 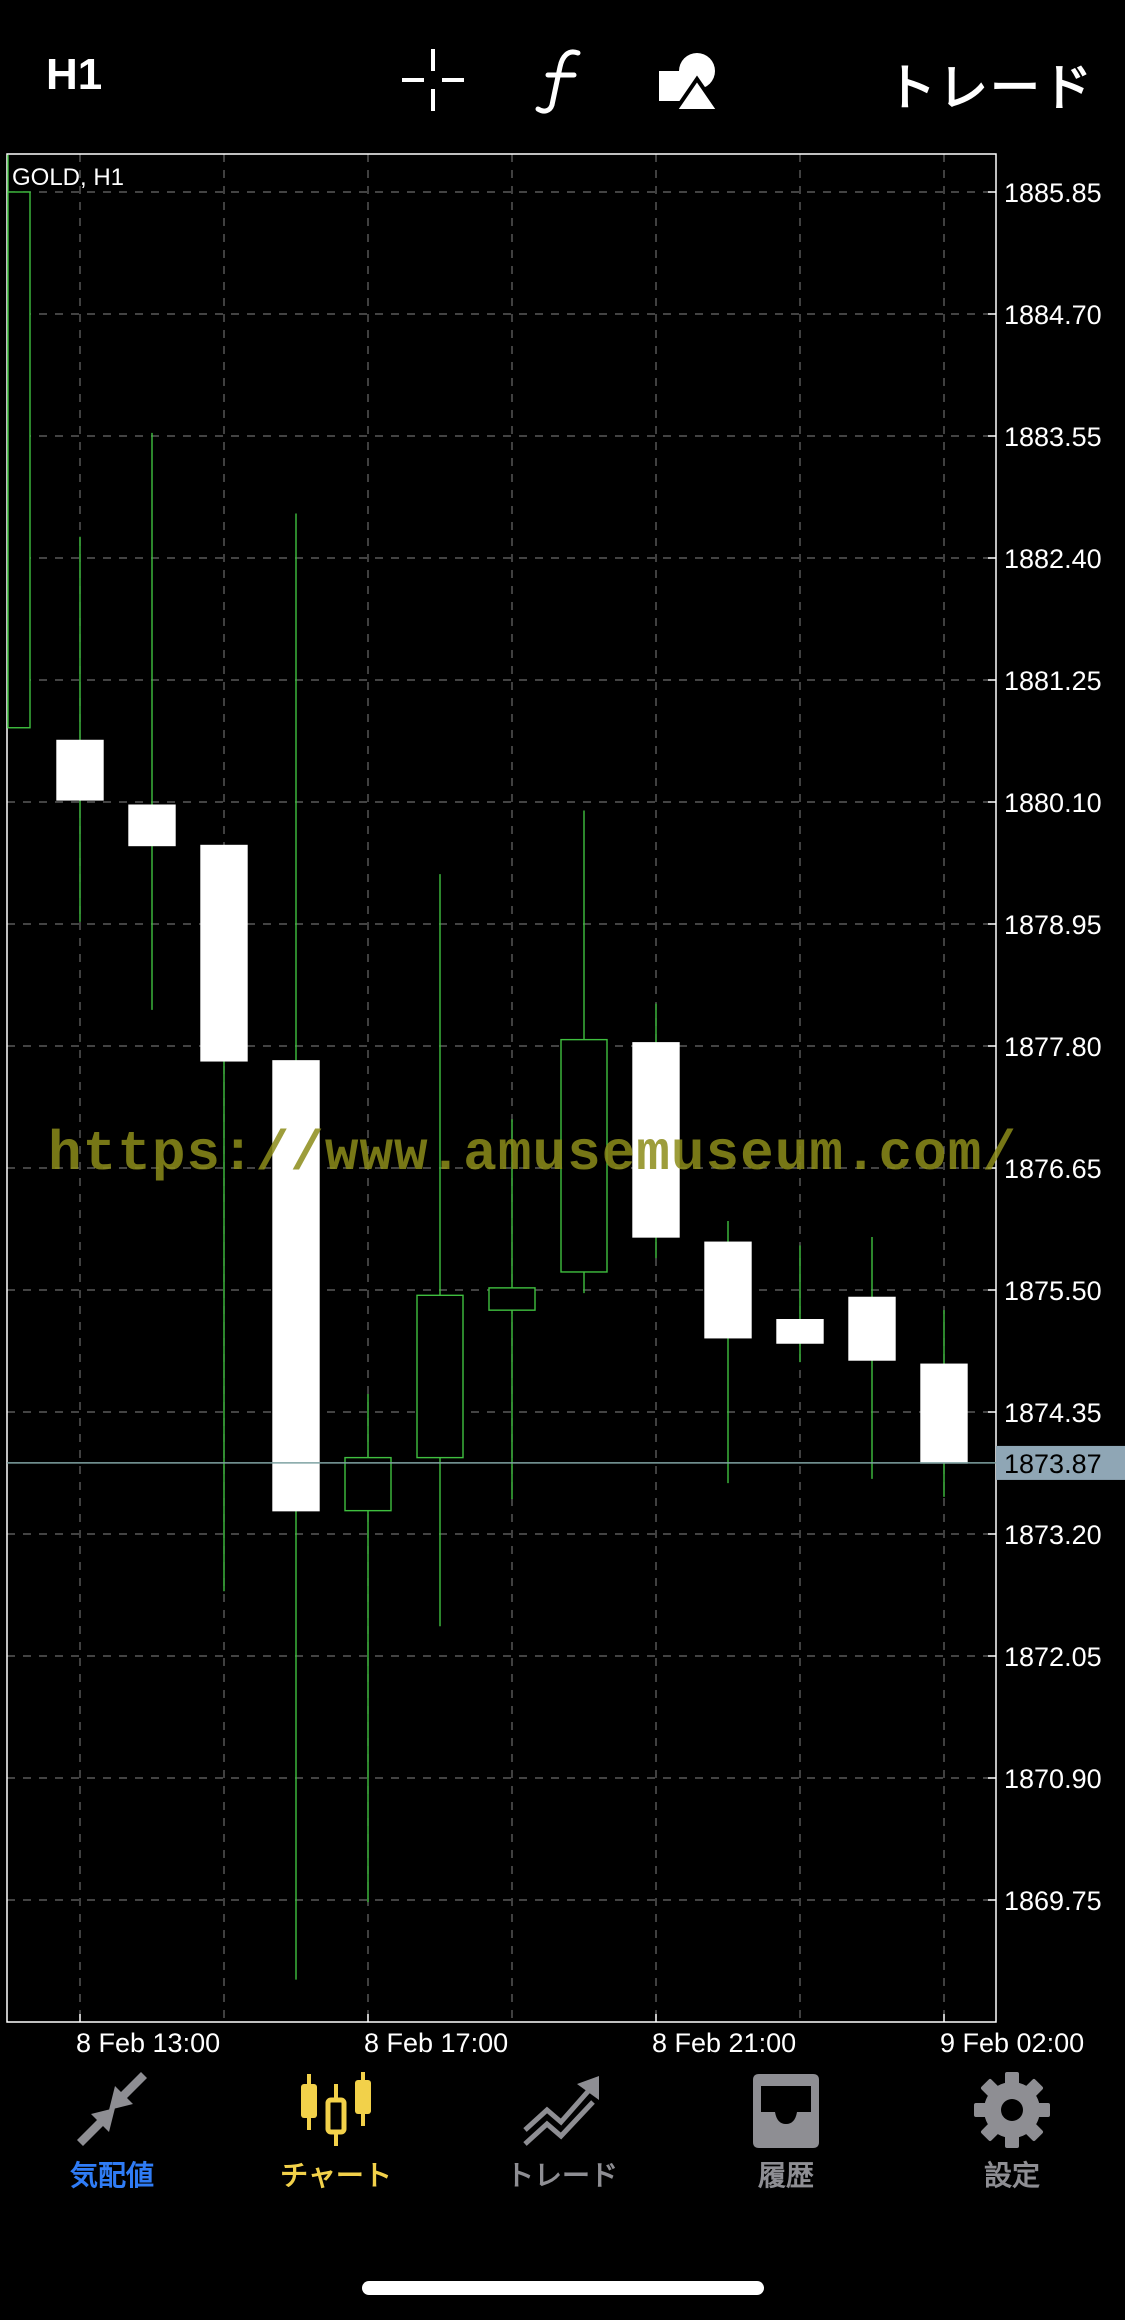 I want to click on y-tick-label: 1881.25, so click(x=1053, y=681).